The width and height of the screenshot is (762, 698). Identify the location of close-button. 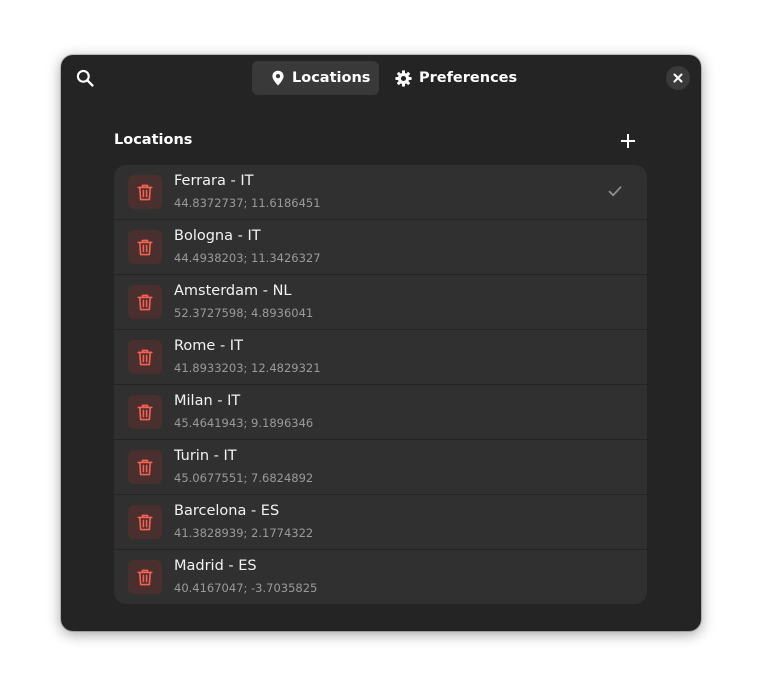
(678, 78).